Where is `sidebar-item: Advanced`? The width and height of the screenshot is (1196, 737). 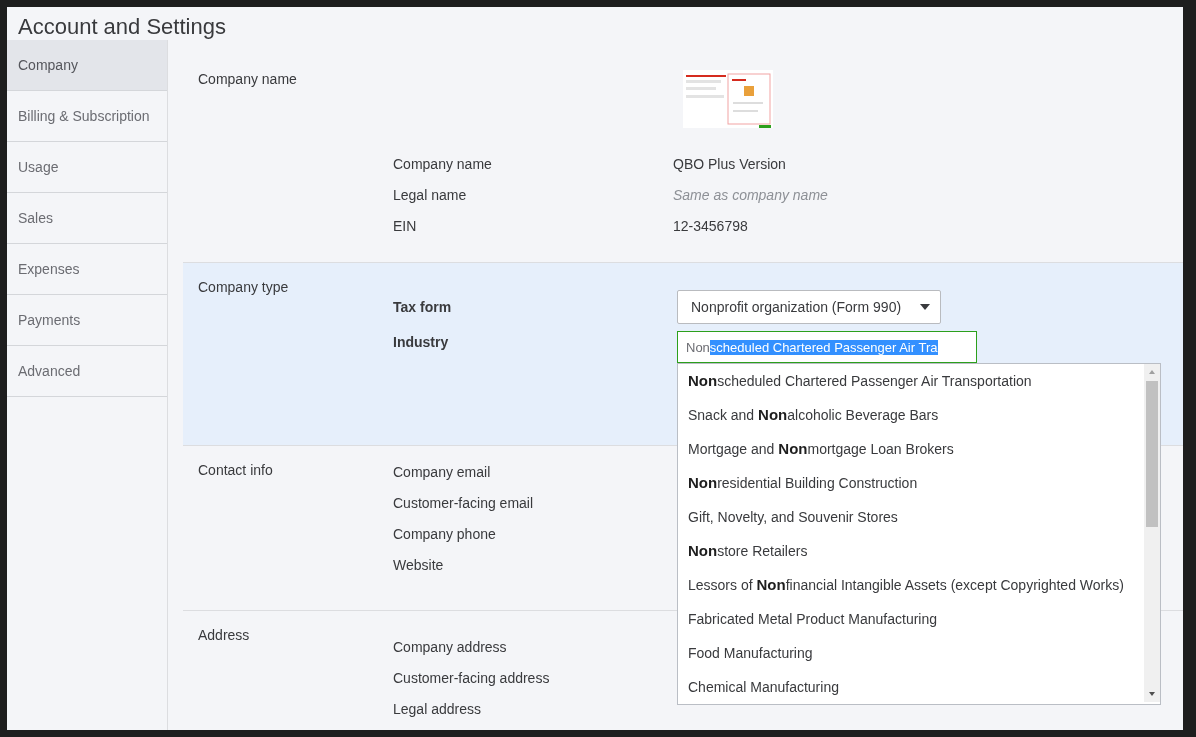 sidebar-item: Advanced is located at coordinates (87, 371).